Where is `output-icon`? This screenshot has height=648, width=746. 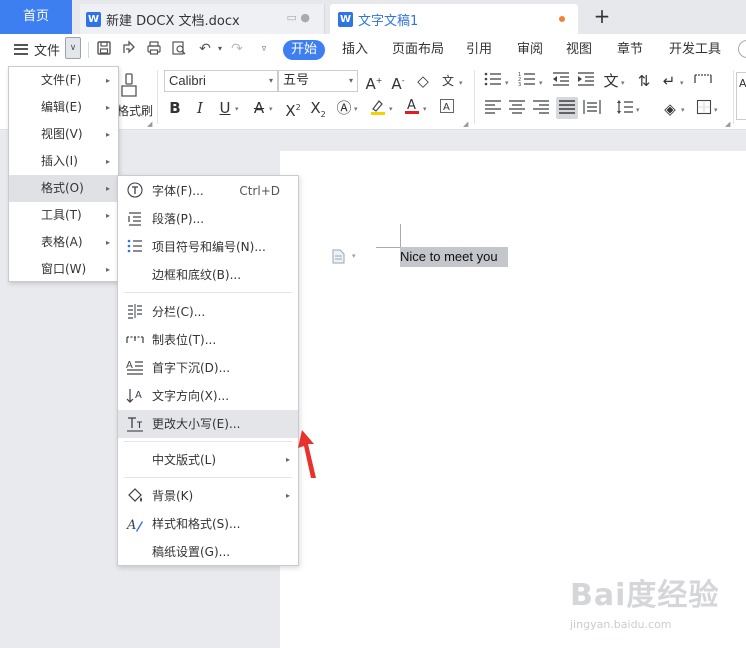
output-icon is located at coordinates (129, 49).